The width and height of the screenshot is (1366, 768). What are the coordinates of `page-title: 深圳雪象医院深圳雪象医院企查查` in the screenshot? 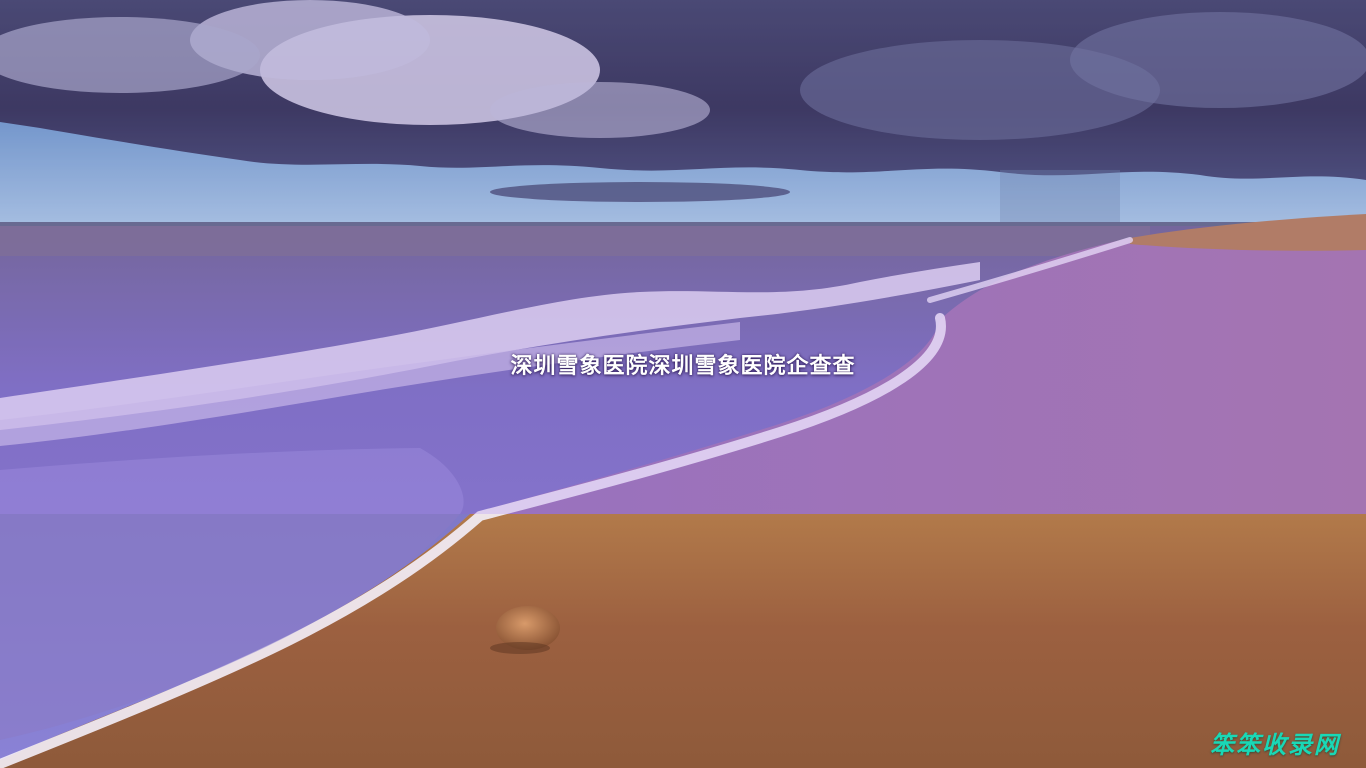 It's located at (683, 366).